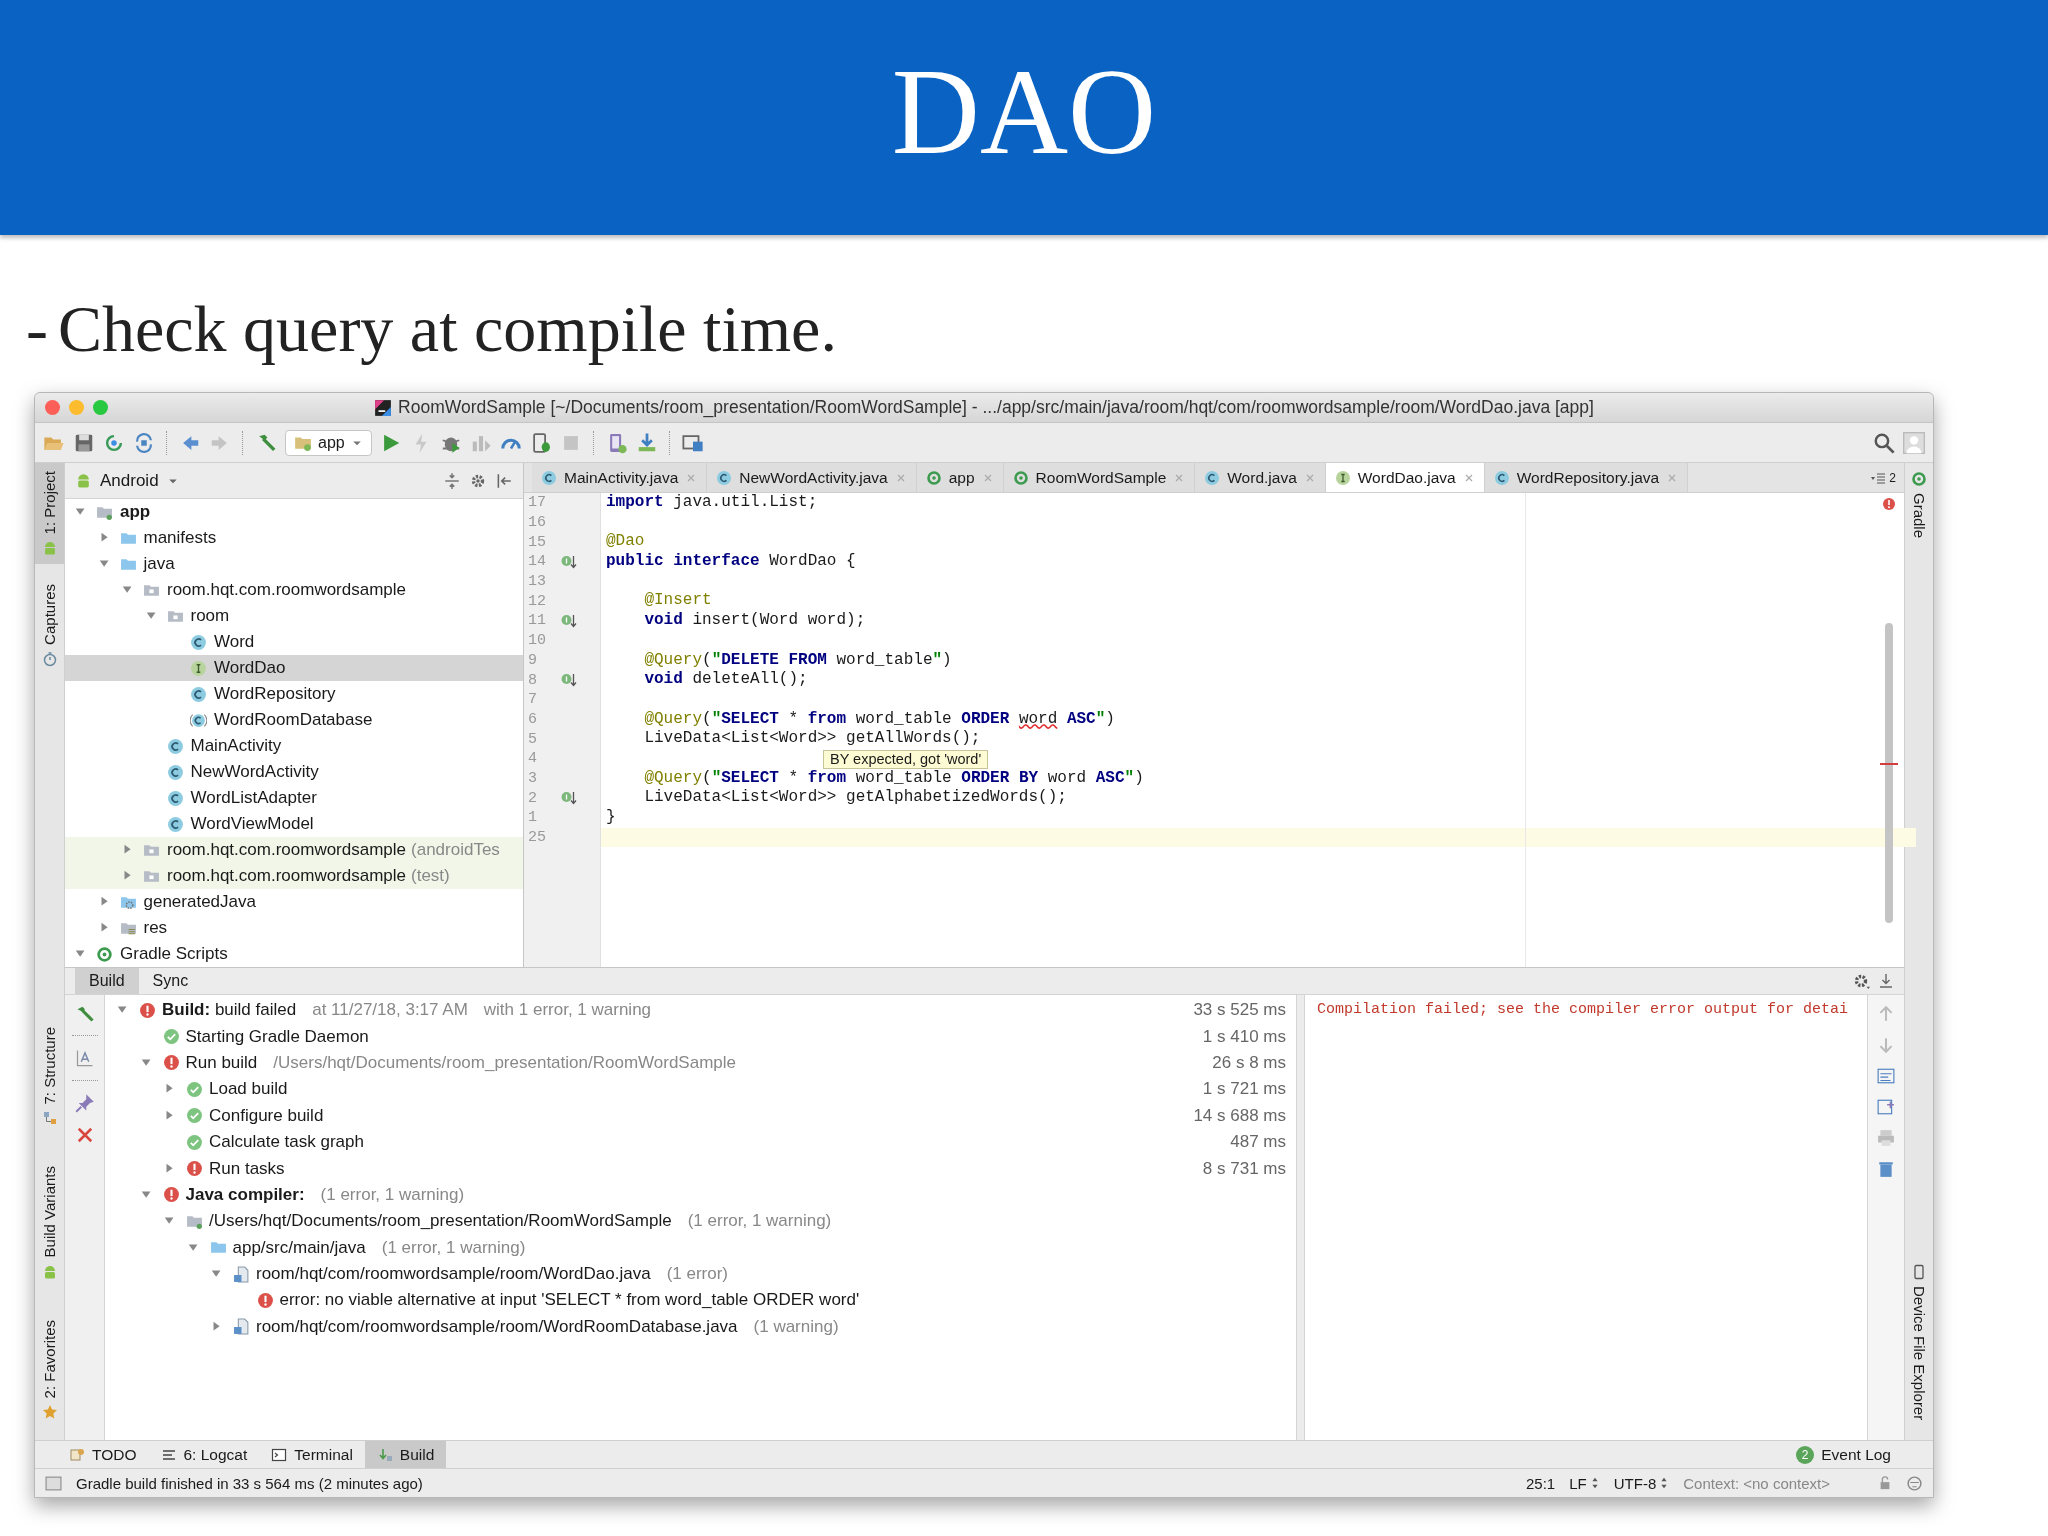 The height and width of the screenshot is (1536, 2048). I want to click on hidden-tabs-button: 2, so click(1887, 477).